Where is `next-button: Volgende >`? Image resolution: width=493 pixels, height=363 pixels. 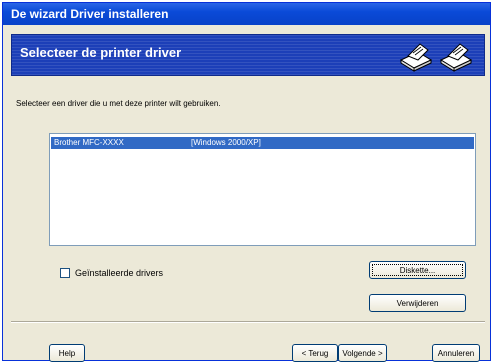
next-button: Volgende > is located at coordinates (362, 353).